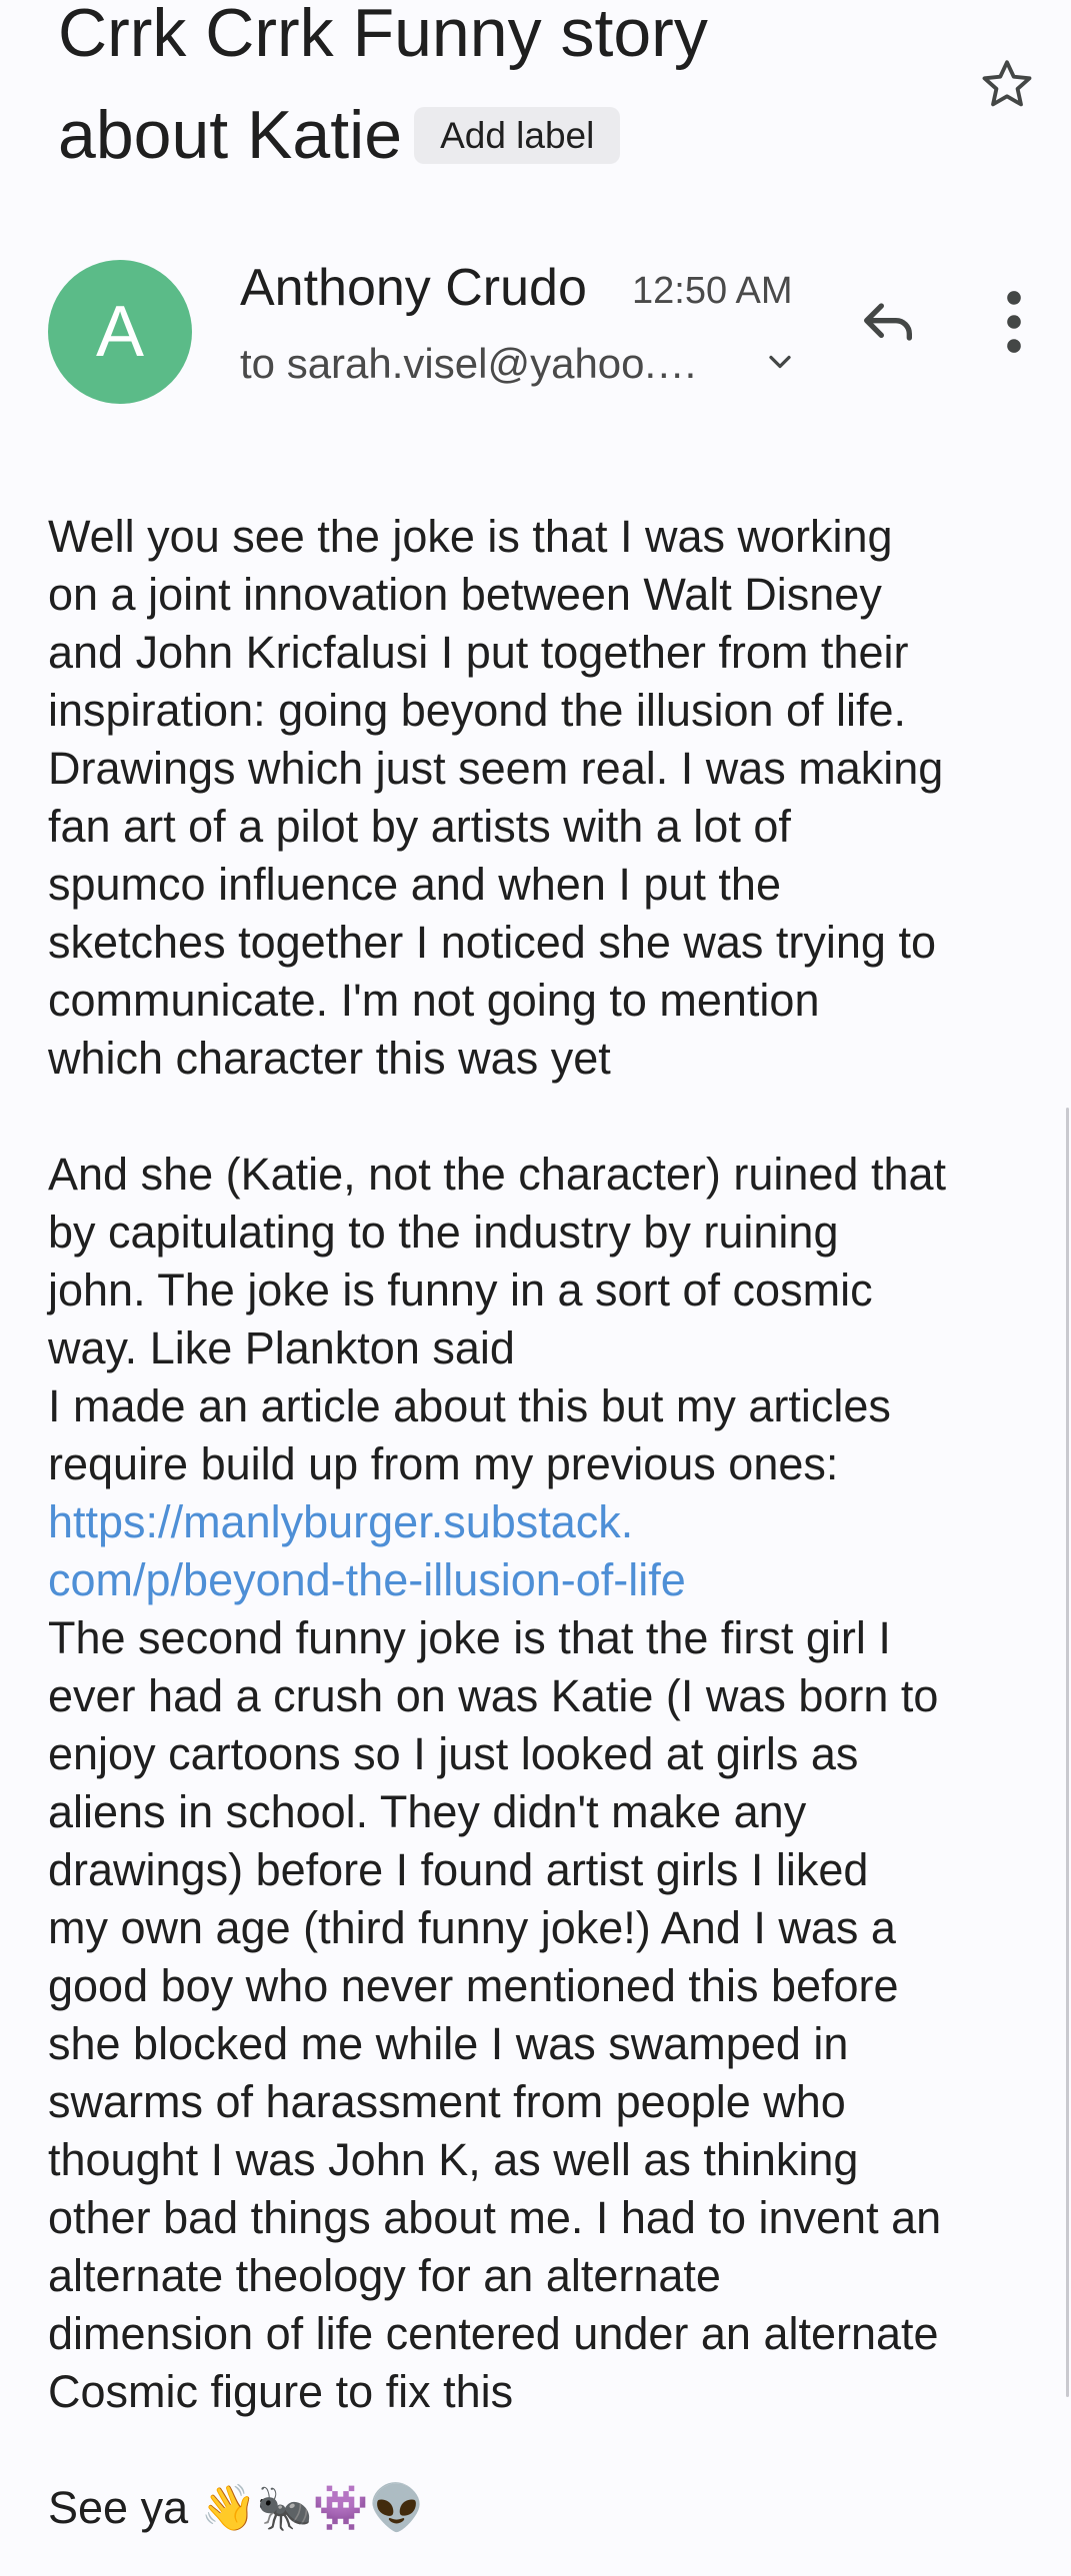 The width and height of the screenshot is (1071, 2576). I want to click on body-line: swarms of harassment from people who, so click(447, 2101).